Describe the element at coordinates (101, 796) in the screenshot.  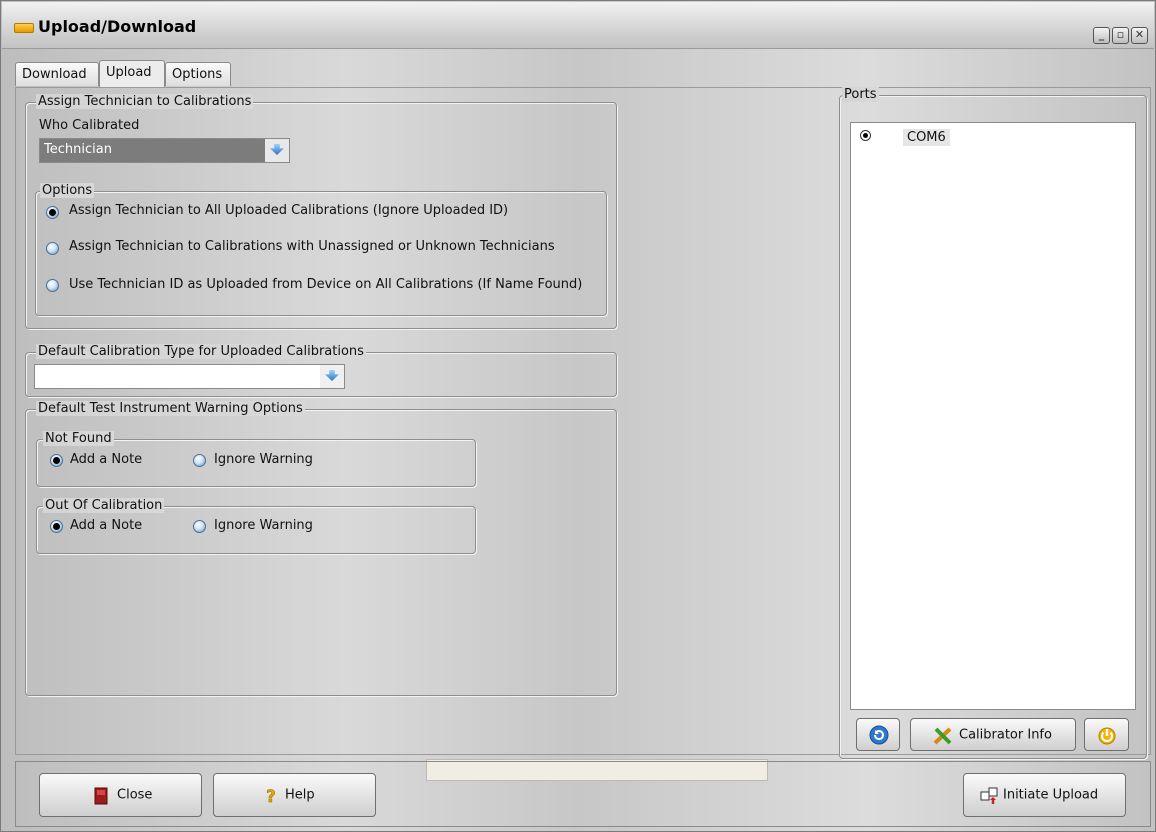
I see `door-icon` at that location.